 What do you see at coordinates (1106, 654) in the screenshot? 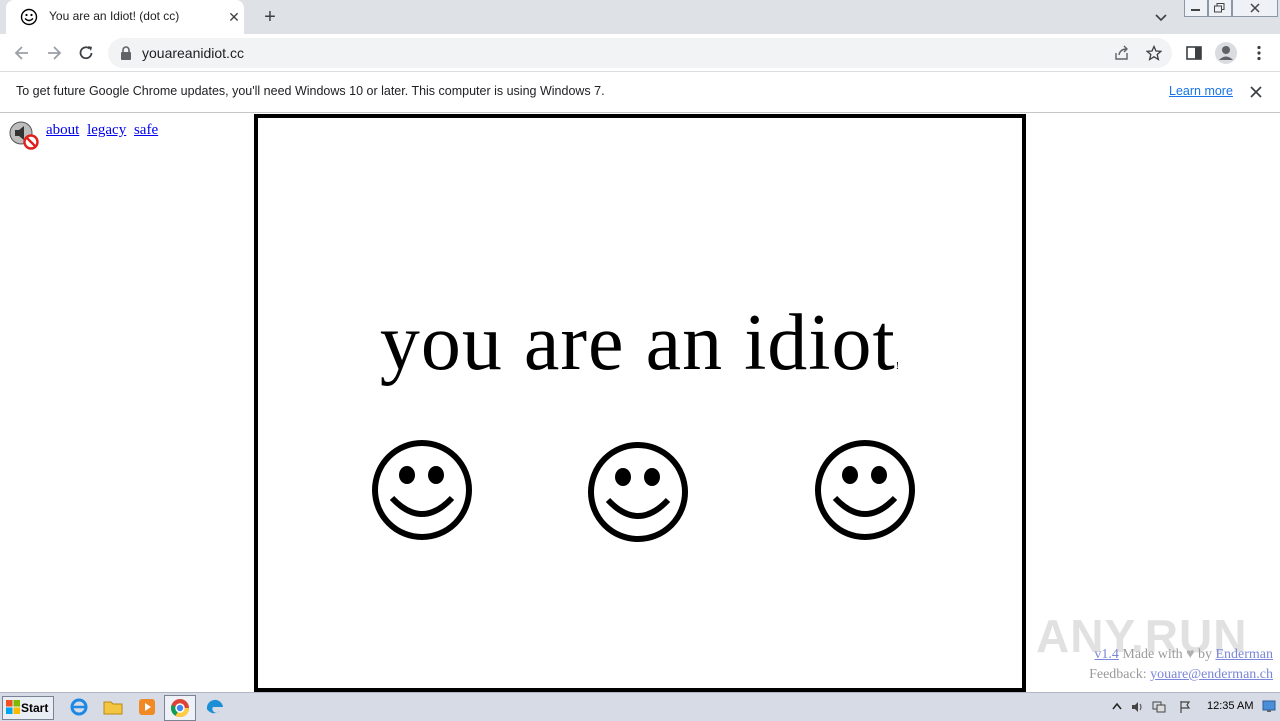
I see `version-link: v1.4` at bounding box center [1106, 654].